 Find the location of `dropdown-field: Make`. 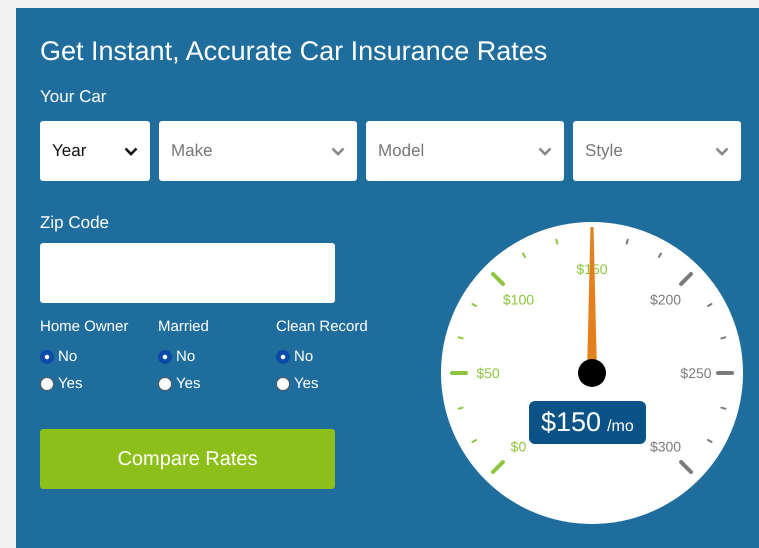

dropdown-field: Make is located at coordinates (258, 151).